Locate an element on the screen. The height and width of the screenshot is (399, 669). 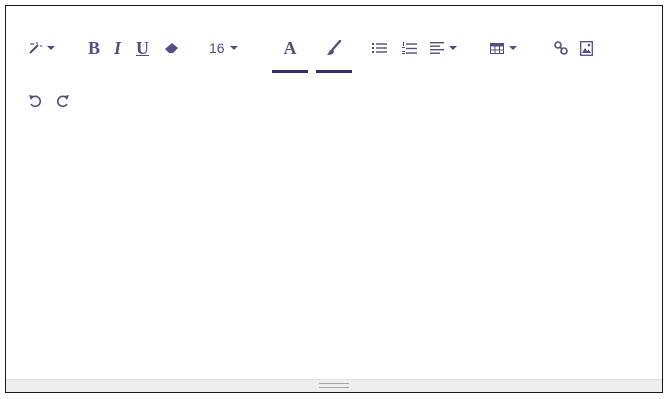
highlight-color-indicator is located at coordinates (334, 71).